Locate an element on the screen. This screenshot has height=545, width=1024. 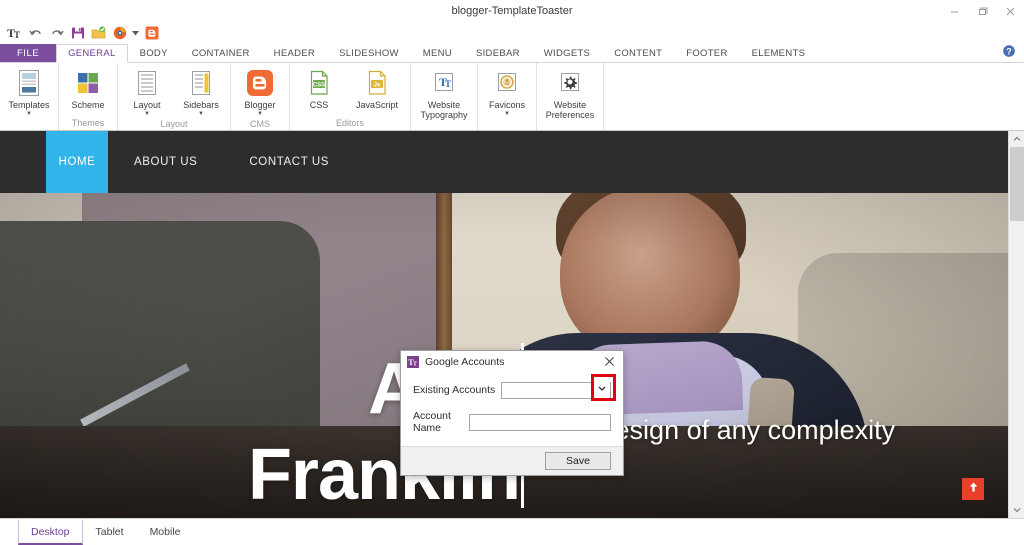
blogger-label: Blogger is located at coordinates (260, 105).